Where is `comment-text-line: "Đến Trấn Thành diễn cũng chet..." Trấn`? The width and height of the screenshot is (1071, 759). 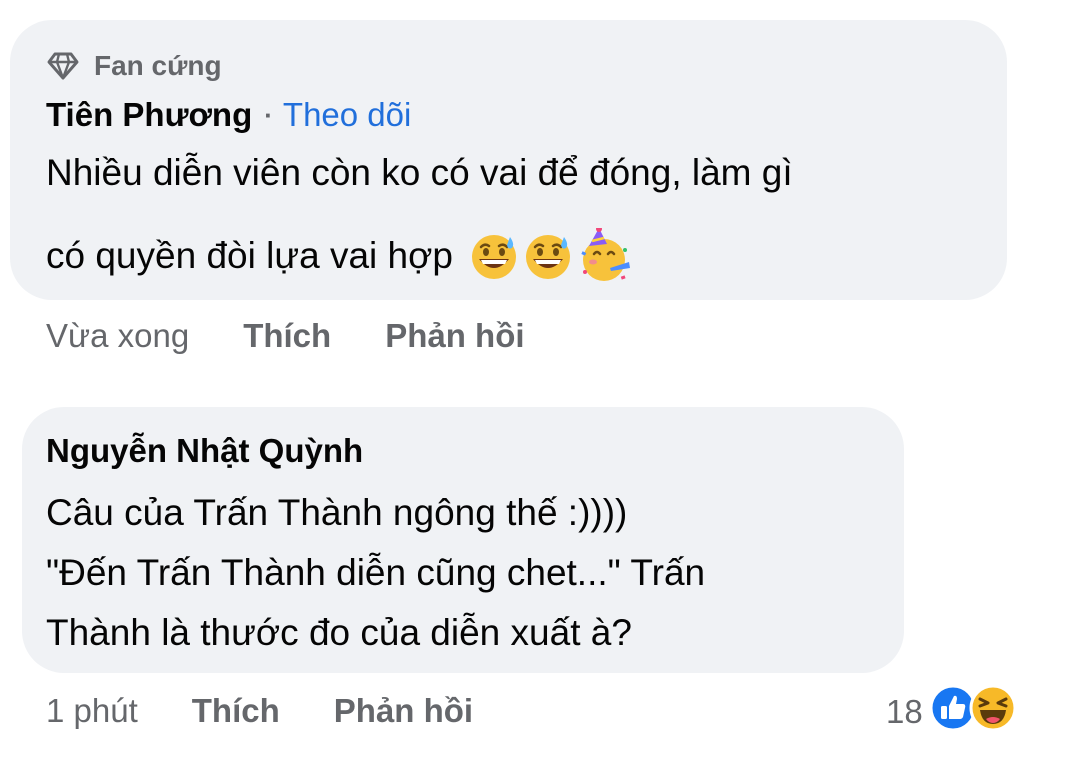 comment-text-line: "Đến Trấn Thành diễn cũng chet..." Trấn is located at coordinates (376, 572).